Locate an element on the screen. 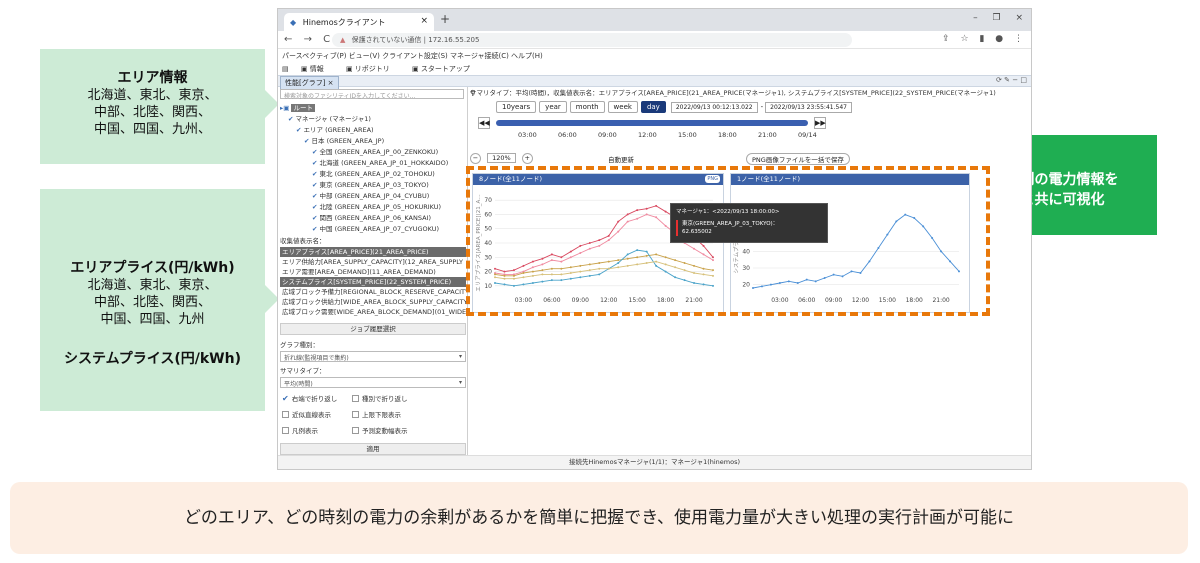  maximize-icon: ❐ is located at coordinates (997, 18).